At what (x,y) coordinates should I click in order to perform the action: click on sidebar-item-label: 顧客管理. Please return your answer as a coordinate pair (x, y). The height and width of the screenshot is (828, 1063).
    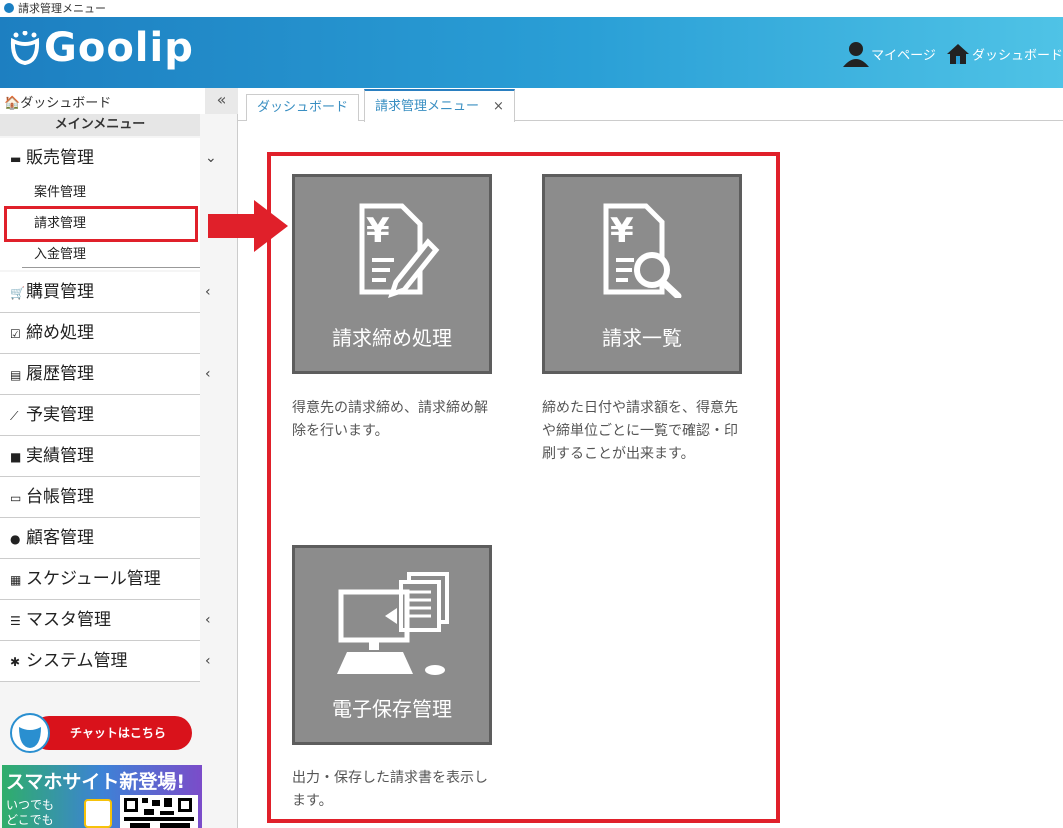
    Looking at the image, I should click on (60, 538).